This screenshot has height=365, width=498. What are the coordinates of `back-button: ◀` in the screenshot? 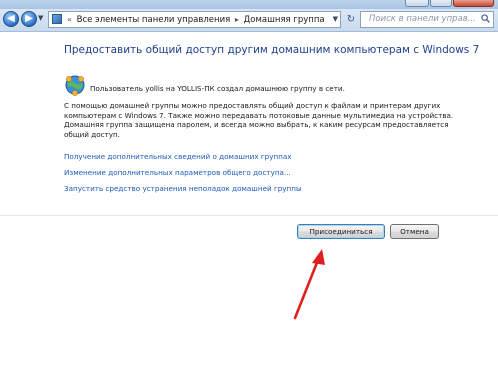 It's located at (11, 19).